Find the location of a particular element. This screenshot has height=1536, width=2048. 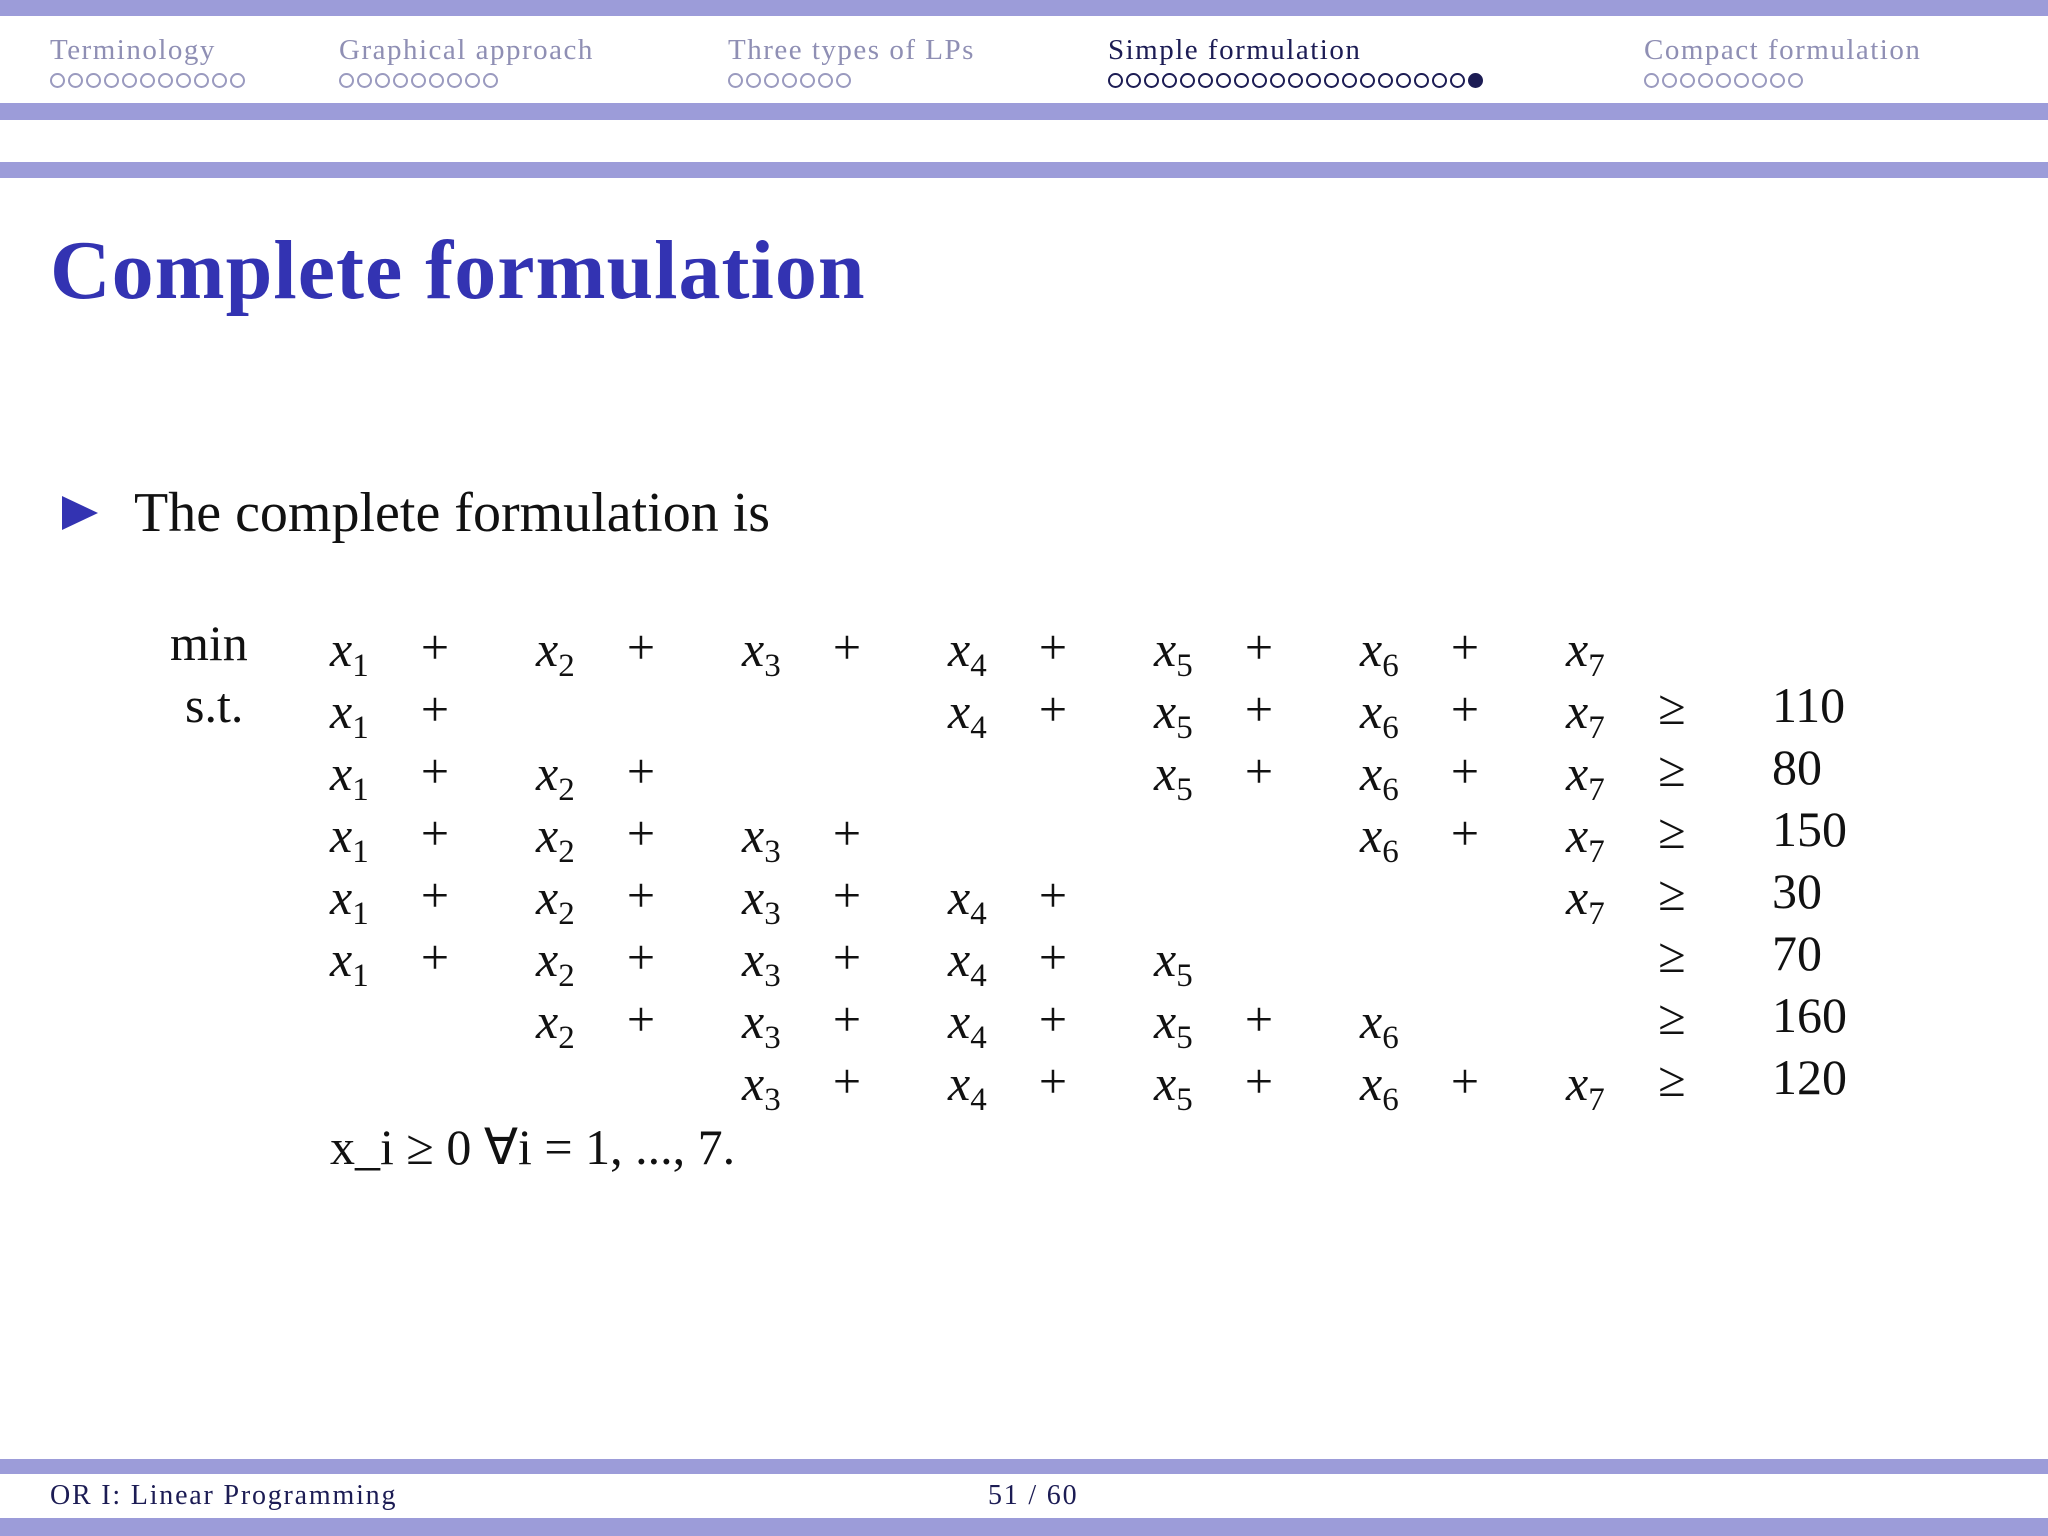

nav-section-3: Three types of LPs is located at coordinates (851, 61).